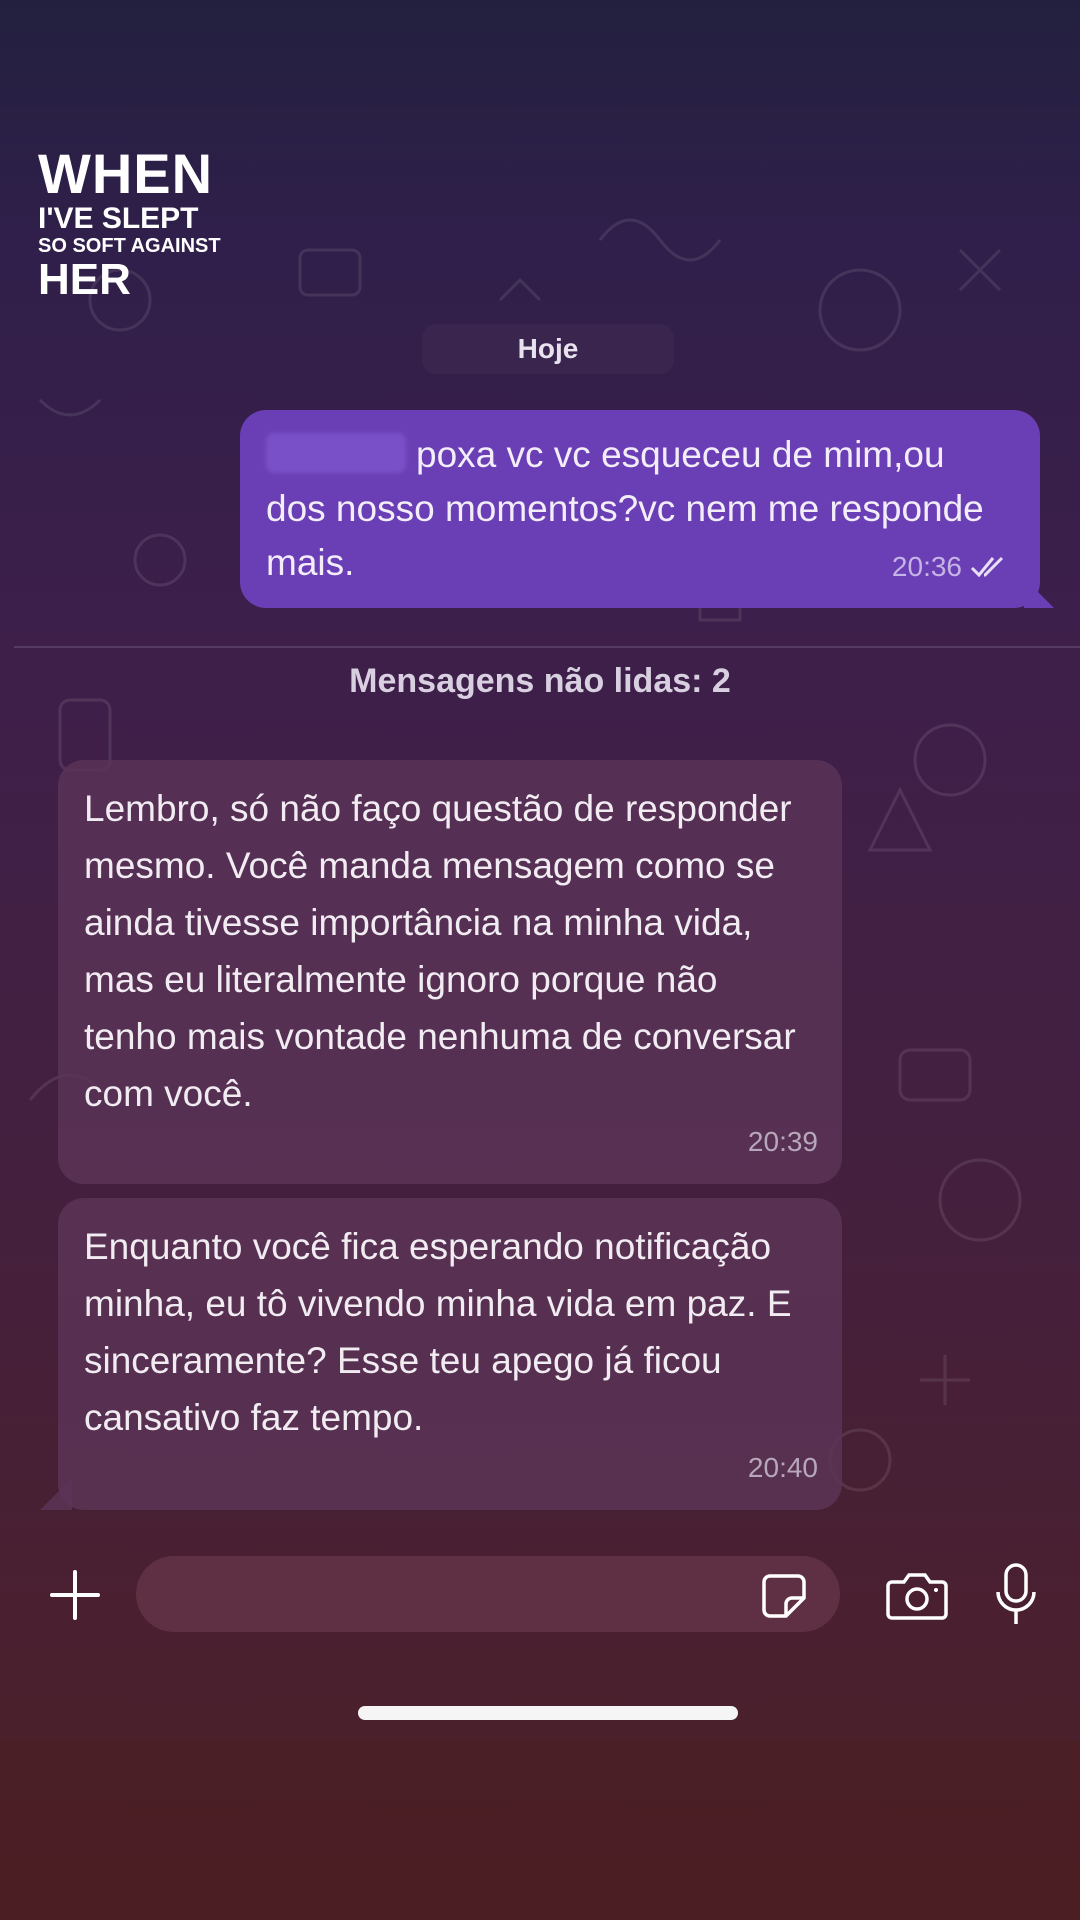  What do you see at coordinates (548, 1713) in the screenshot?
I see `home-indicator` at bounding box center [548, 1713].